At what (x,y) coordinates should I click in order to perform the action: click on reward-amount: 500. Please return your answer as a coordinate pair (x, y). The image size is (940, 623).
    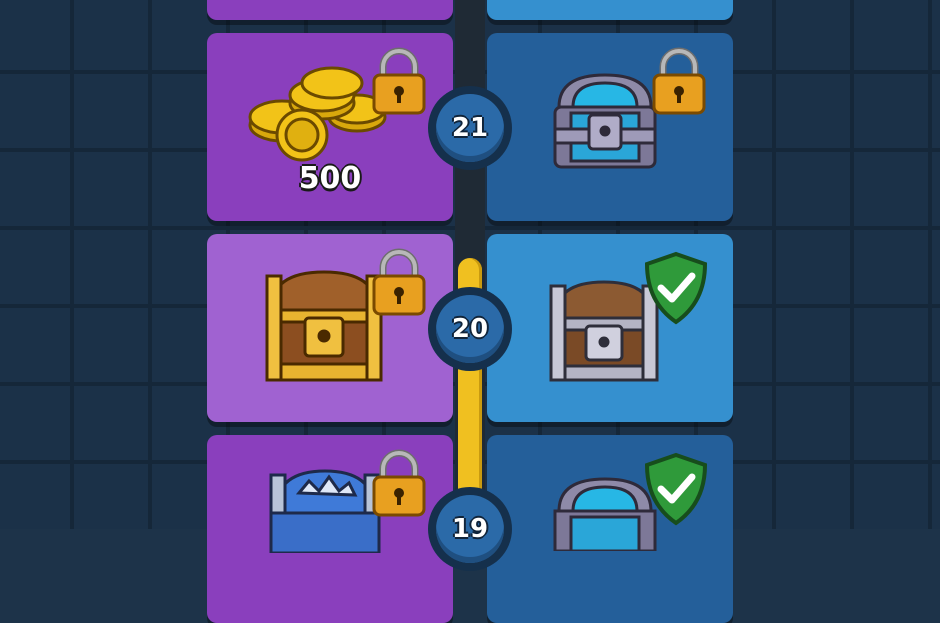
    Looking at the image, I should click on (330, 178).